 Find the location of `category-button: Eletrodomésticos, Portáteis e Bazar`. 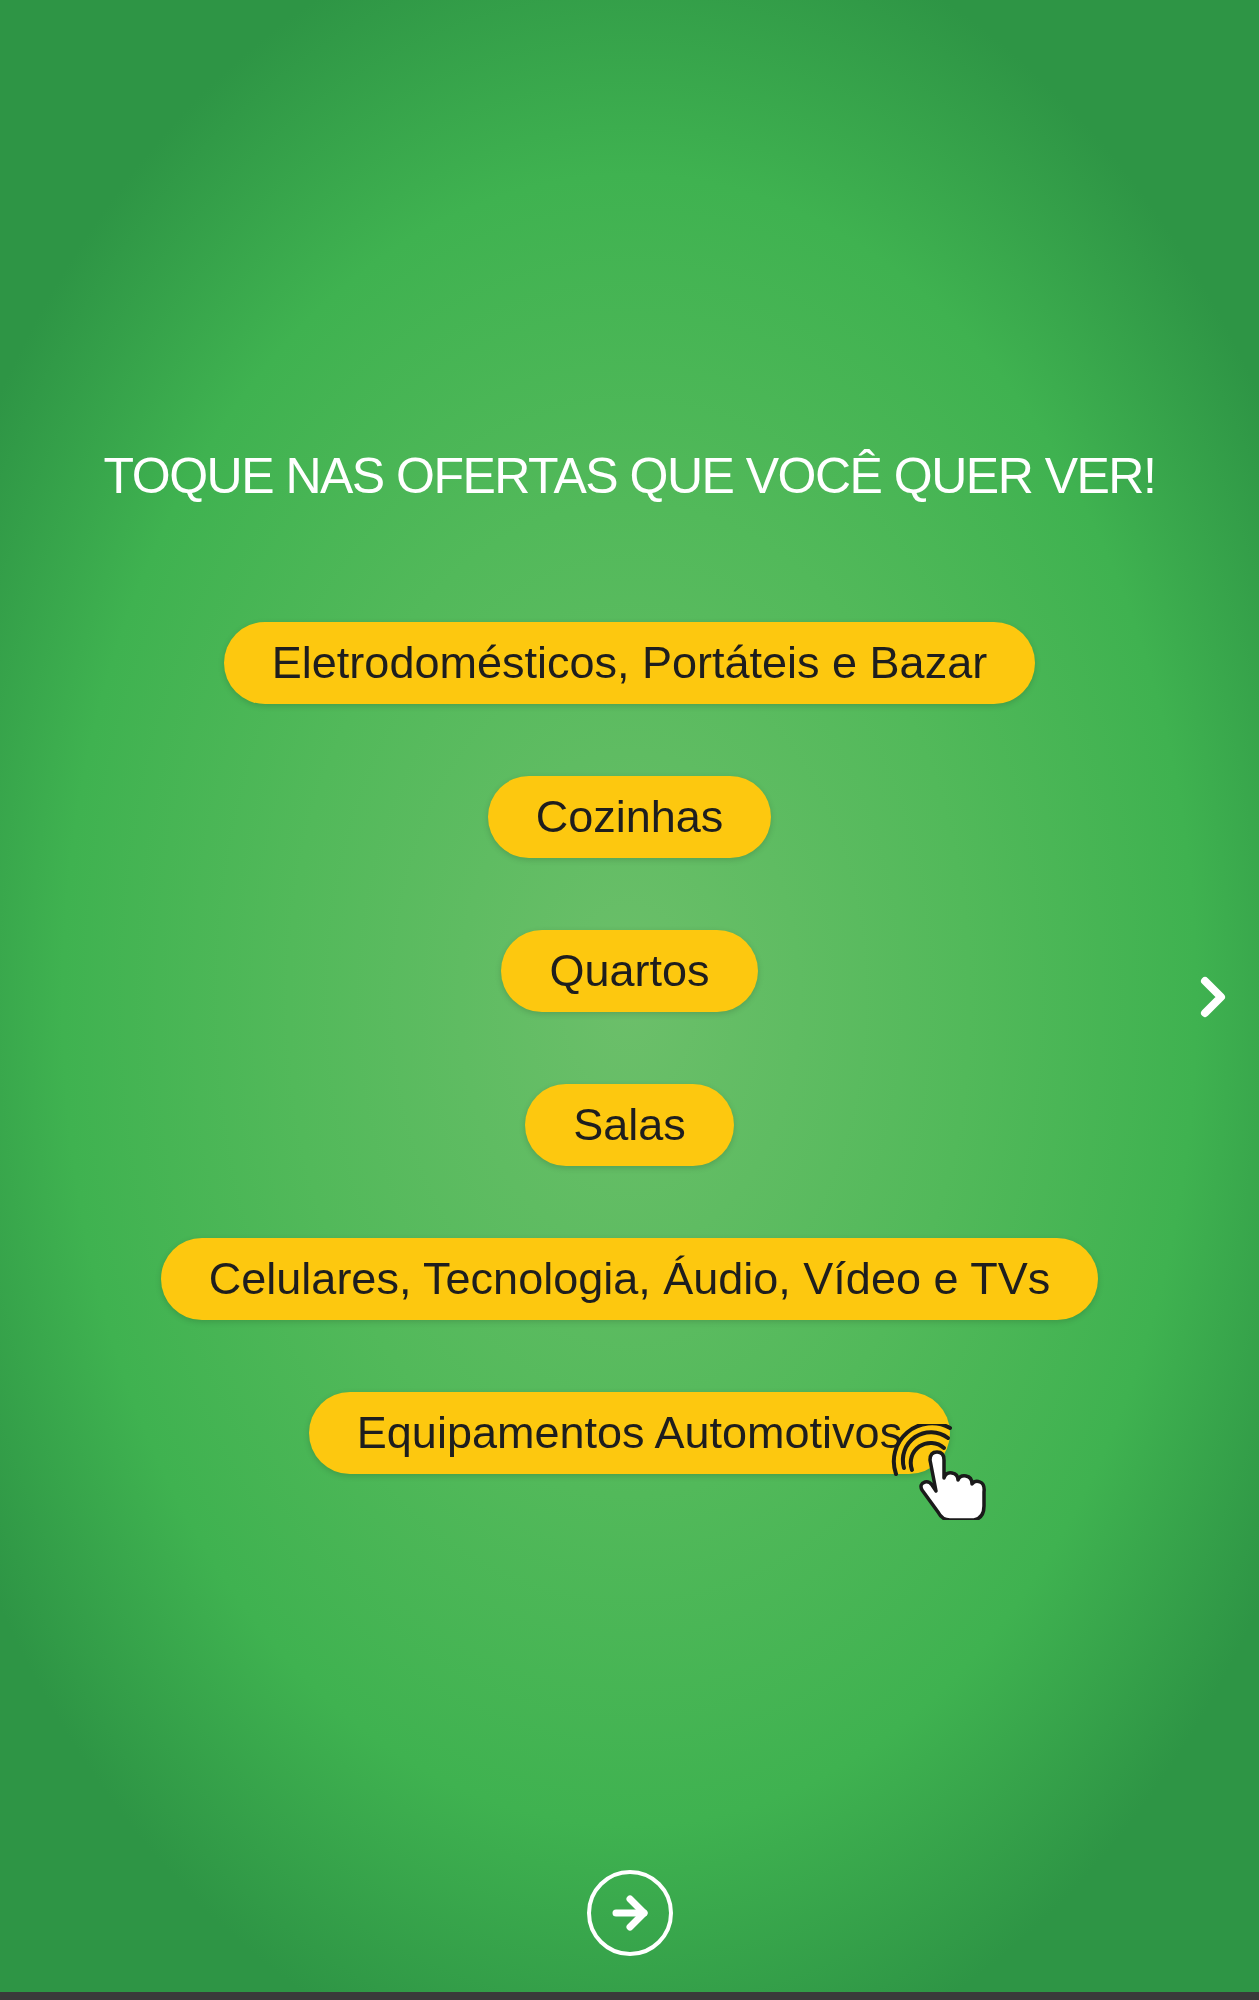

category-button: Eletrodomésticos, Portáteis e Bazar is located at coordinates (629, 663).